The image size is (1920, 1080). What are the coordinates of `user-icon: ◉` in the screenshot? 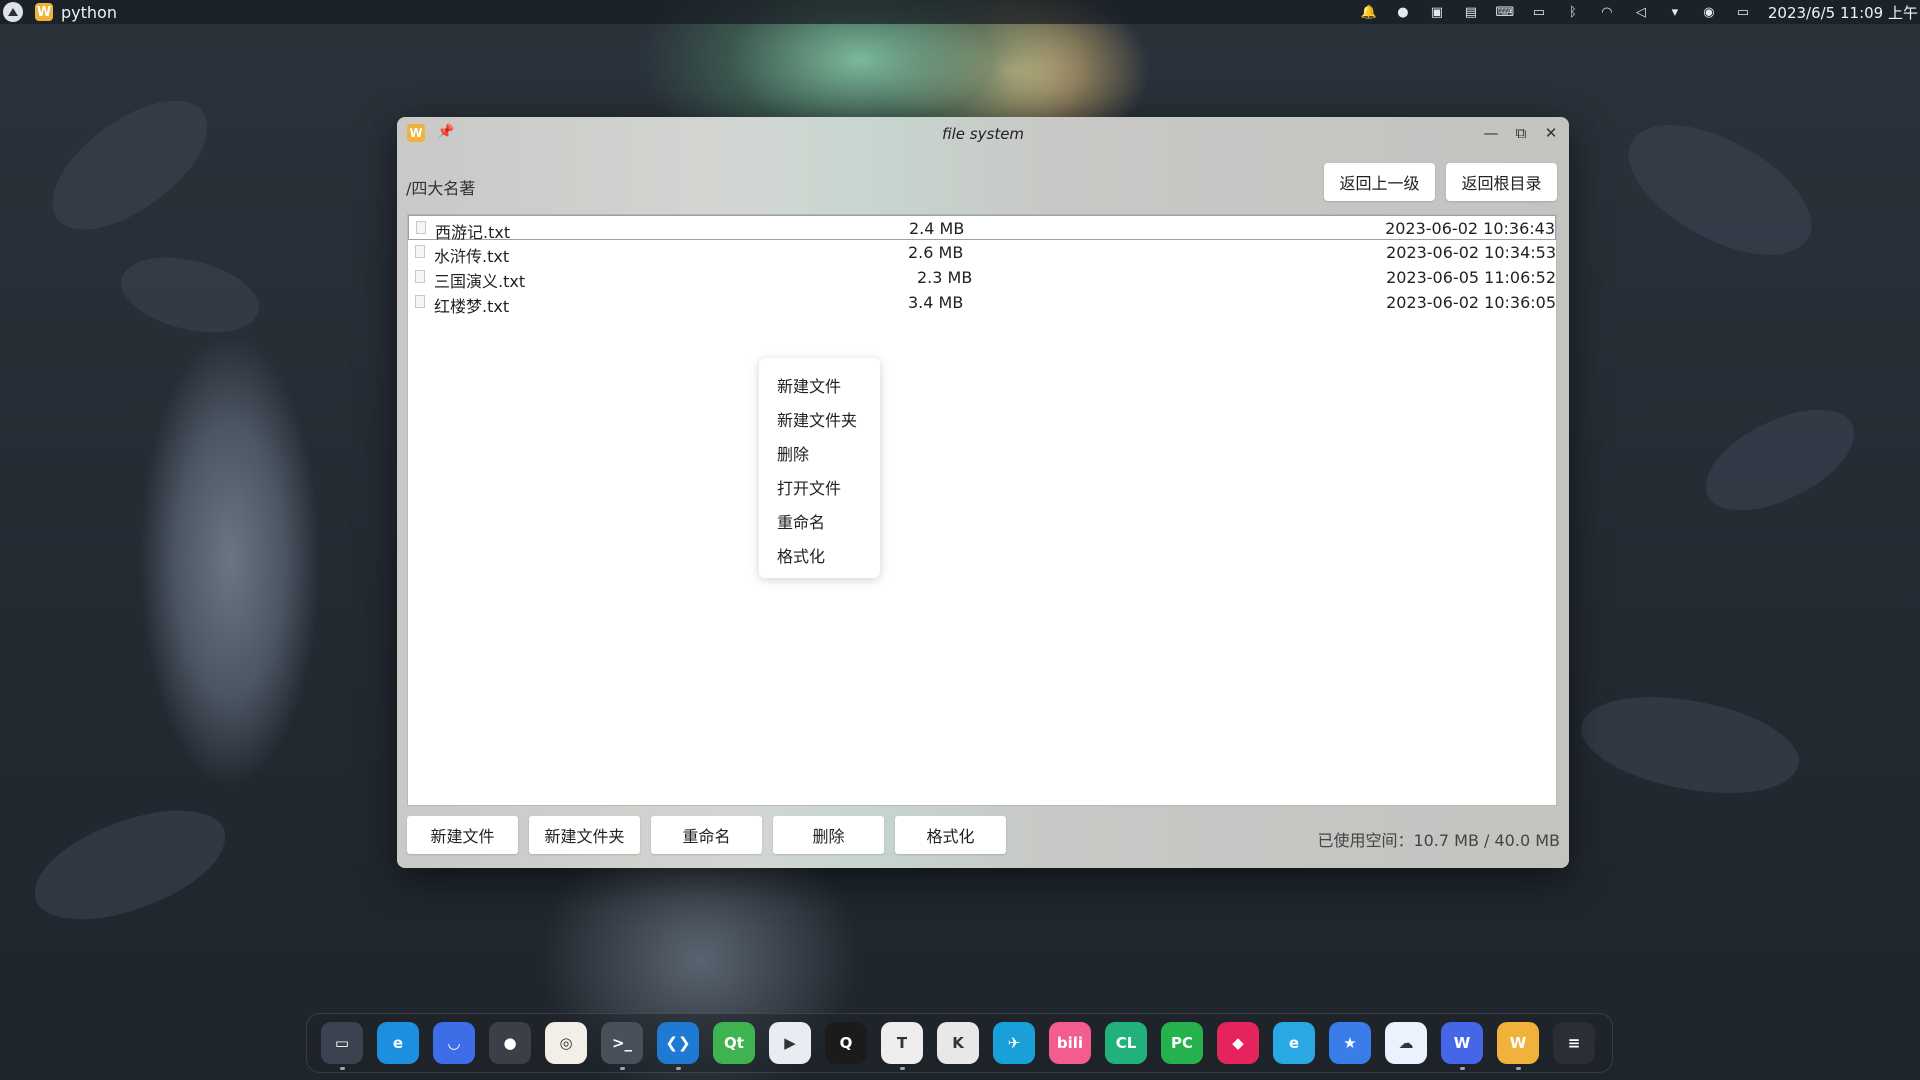 It's located at (1709, 12).